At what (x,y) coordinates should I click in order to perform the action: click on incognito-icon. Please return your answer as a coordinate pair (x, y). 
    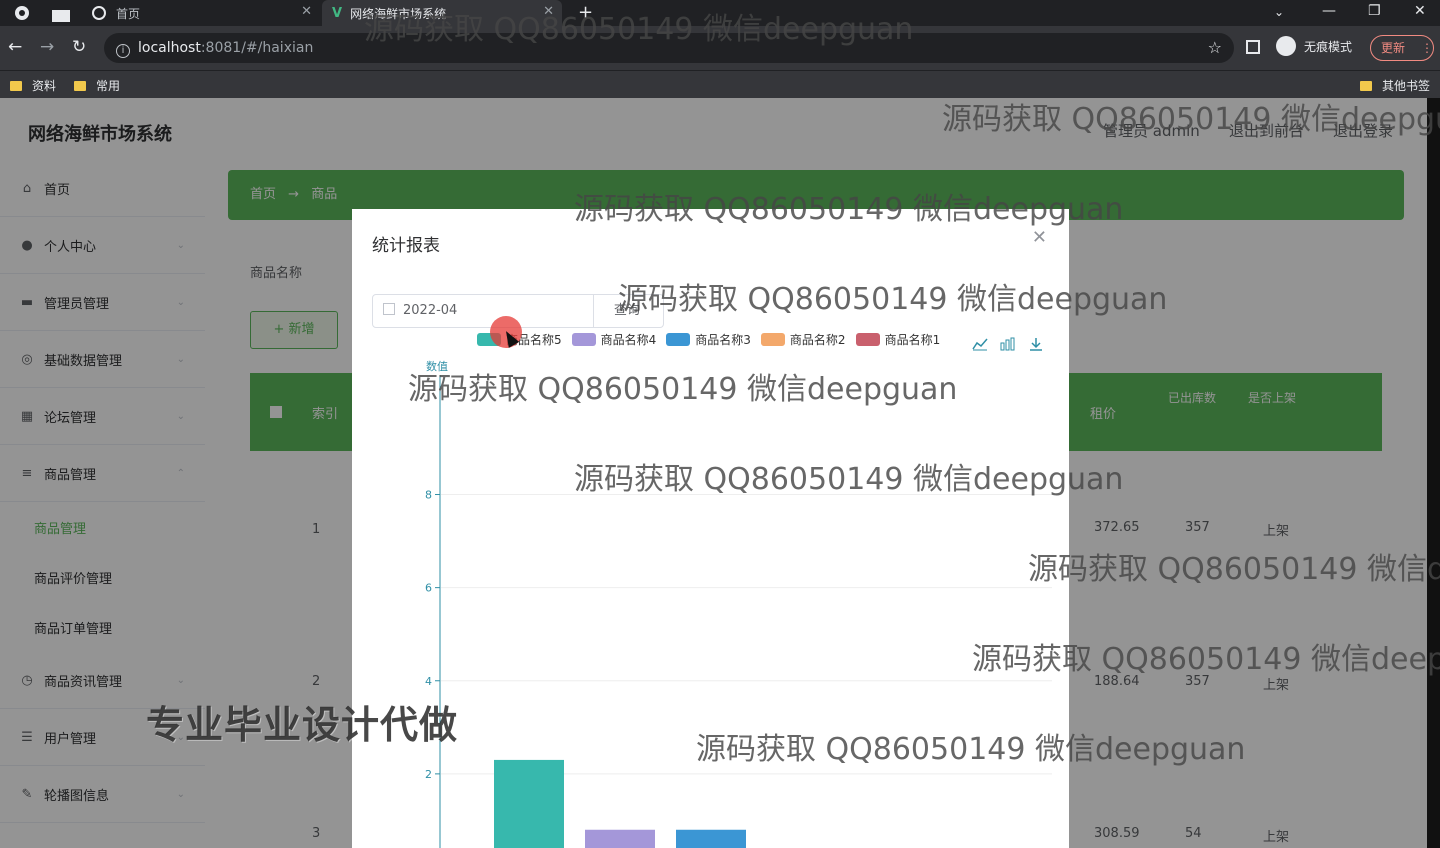
    Looking at the image, I should click on (1286, 46).